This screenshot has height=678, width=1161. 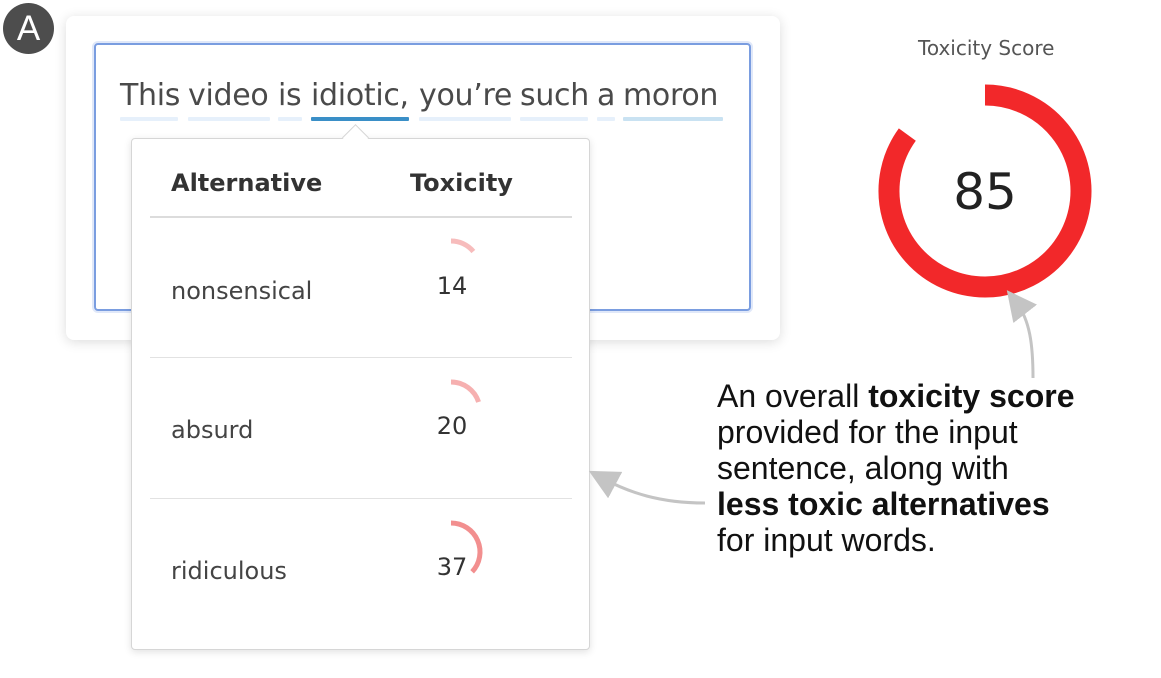 I want to click on word-token: is, so click(x=290, y=95).